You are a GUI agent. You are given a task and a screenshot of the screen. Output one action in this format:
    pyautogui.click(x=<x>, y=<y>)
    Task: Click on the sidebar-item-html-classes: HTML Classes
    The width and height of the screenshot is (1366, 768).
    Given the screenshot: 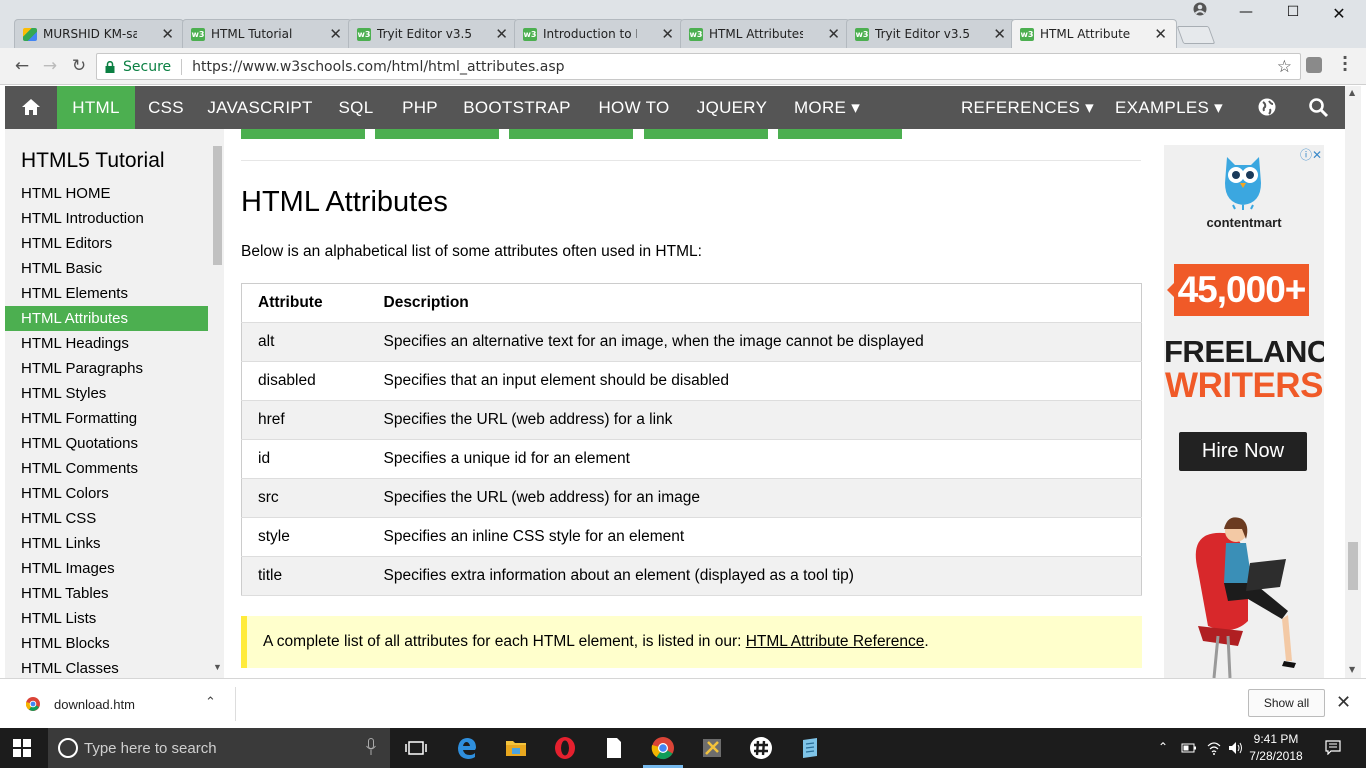 What is the action you would take?
    pyautogui.click(x=106, y=667)
    